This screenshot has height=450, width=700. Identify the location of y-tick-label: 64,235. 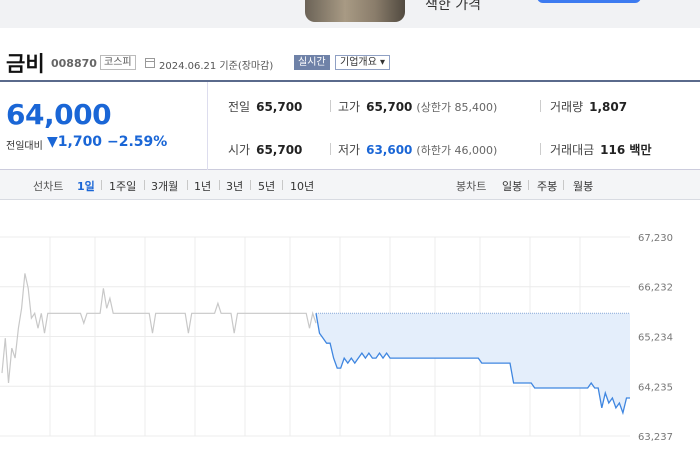
(655, 387).